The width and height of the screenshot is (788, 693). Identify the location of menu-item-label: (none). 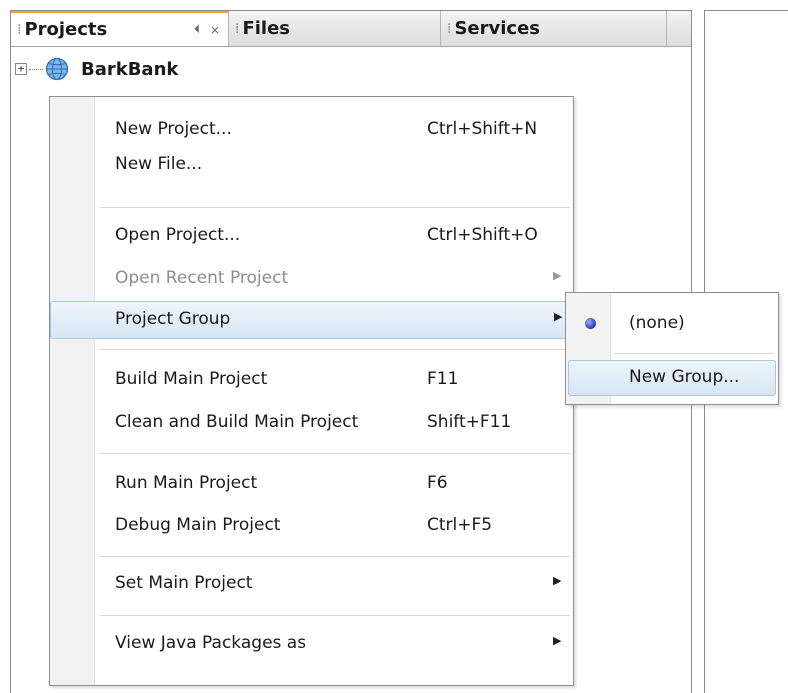
(657, 323).